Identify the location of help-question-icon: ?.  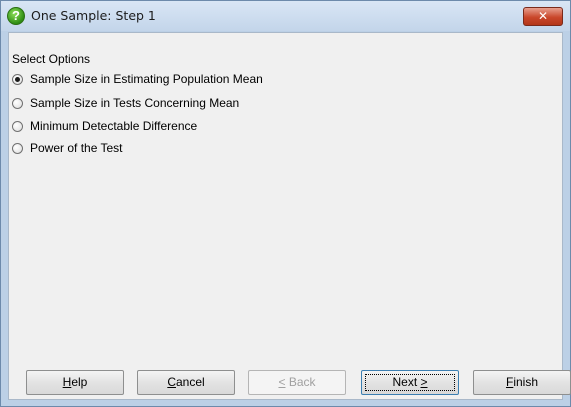
(16, 16).